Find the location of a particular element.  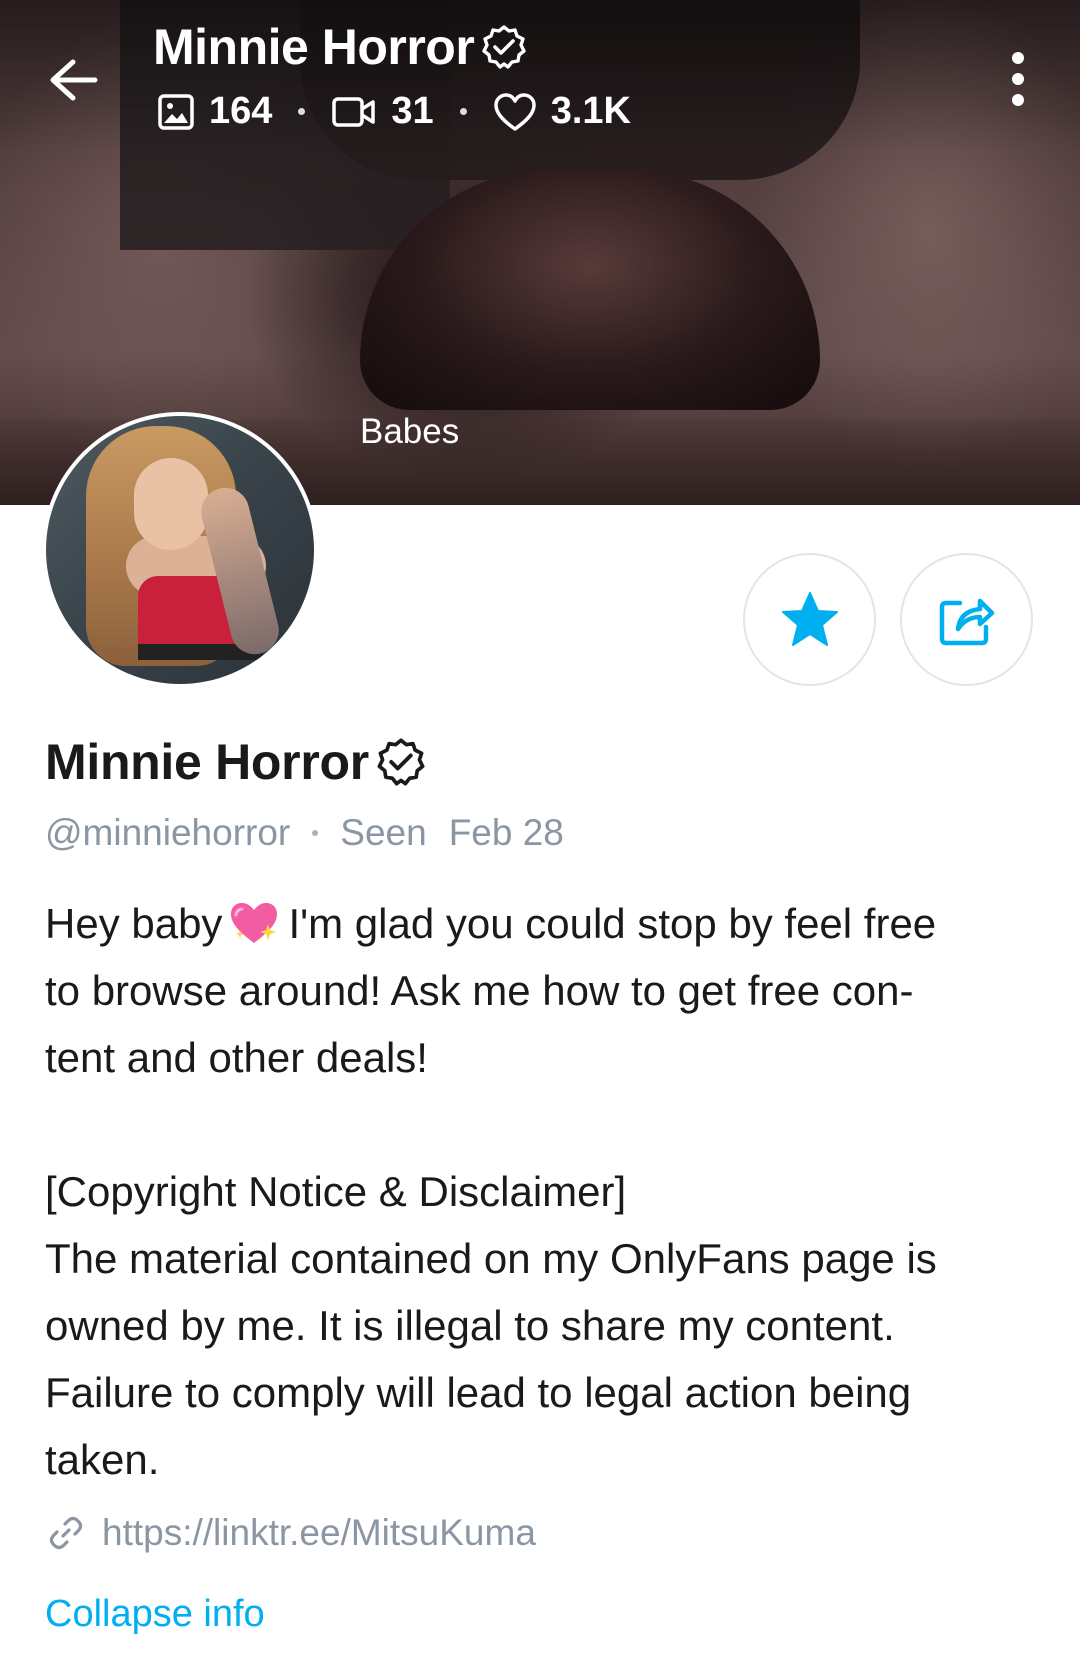

more-vertical-icon is located at coordinates (1018, 58).